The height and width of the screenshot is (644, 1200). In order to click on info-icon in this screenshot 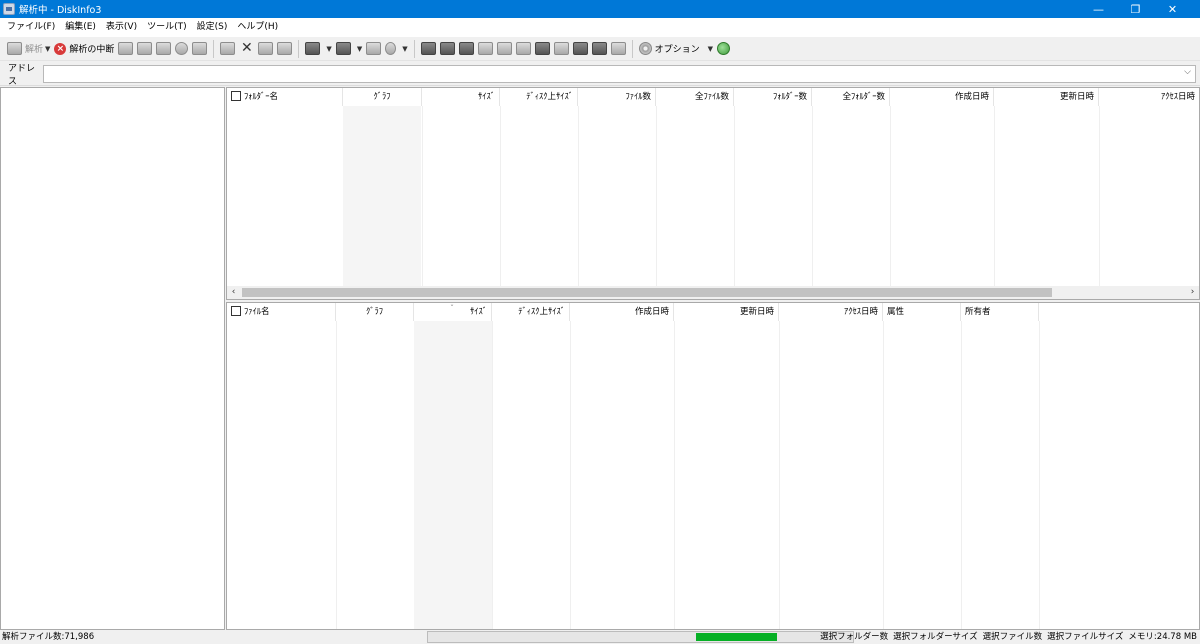, I will do `click(182, 48)`.